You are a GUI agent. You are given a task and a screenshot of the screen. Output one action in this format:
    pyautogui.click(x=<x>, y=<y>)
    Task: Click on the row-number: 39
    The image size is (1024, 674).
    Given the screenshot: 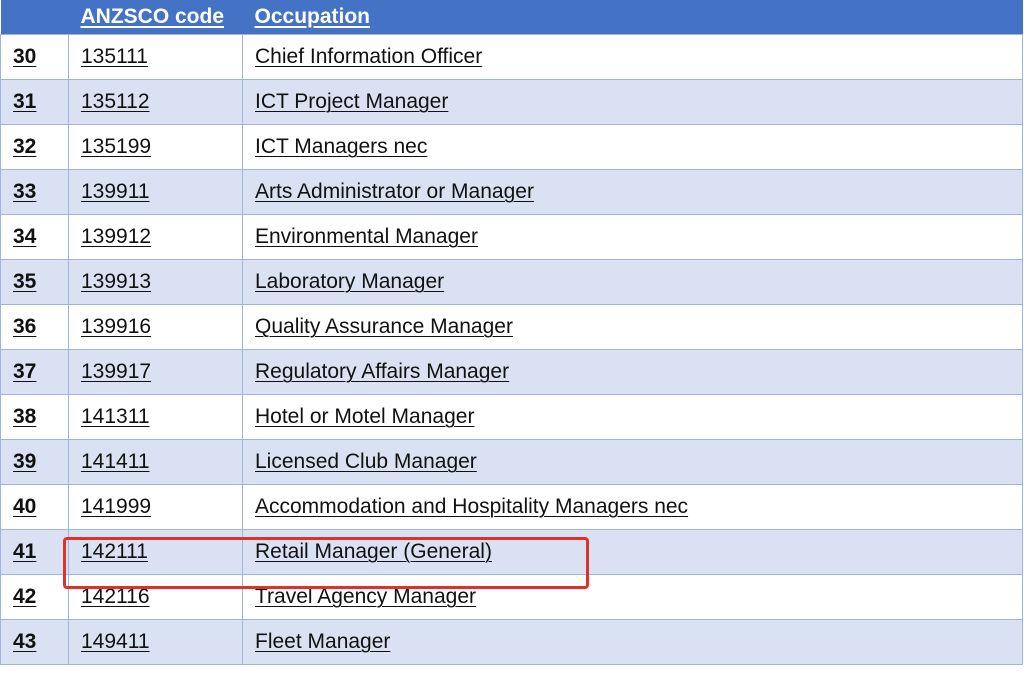 What is the action you would take?
    pyautogui.click(x=34, y=462)
    